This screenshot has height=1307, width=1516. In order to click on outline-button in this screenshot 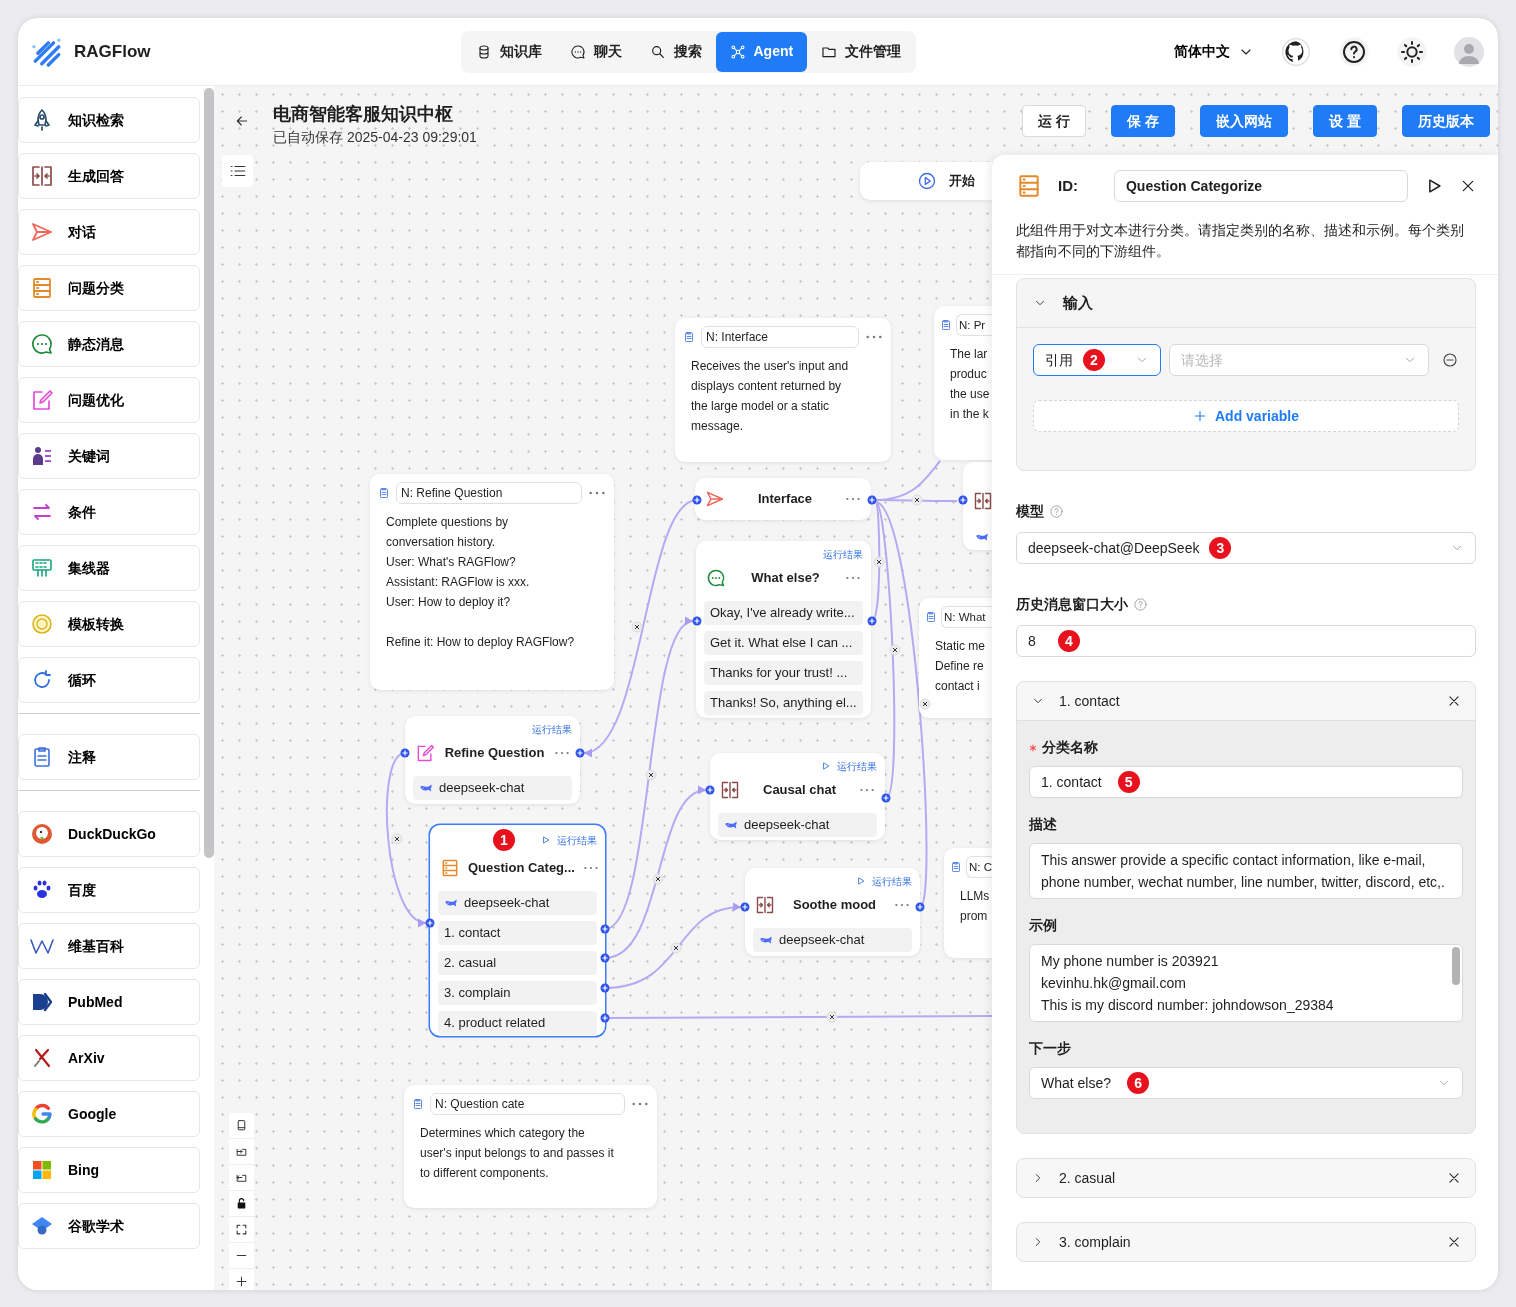, I will do `click(237, 171)`.